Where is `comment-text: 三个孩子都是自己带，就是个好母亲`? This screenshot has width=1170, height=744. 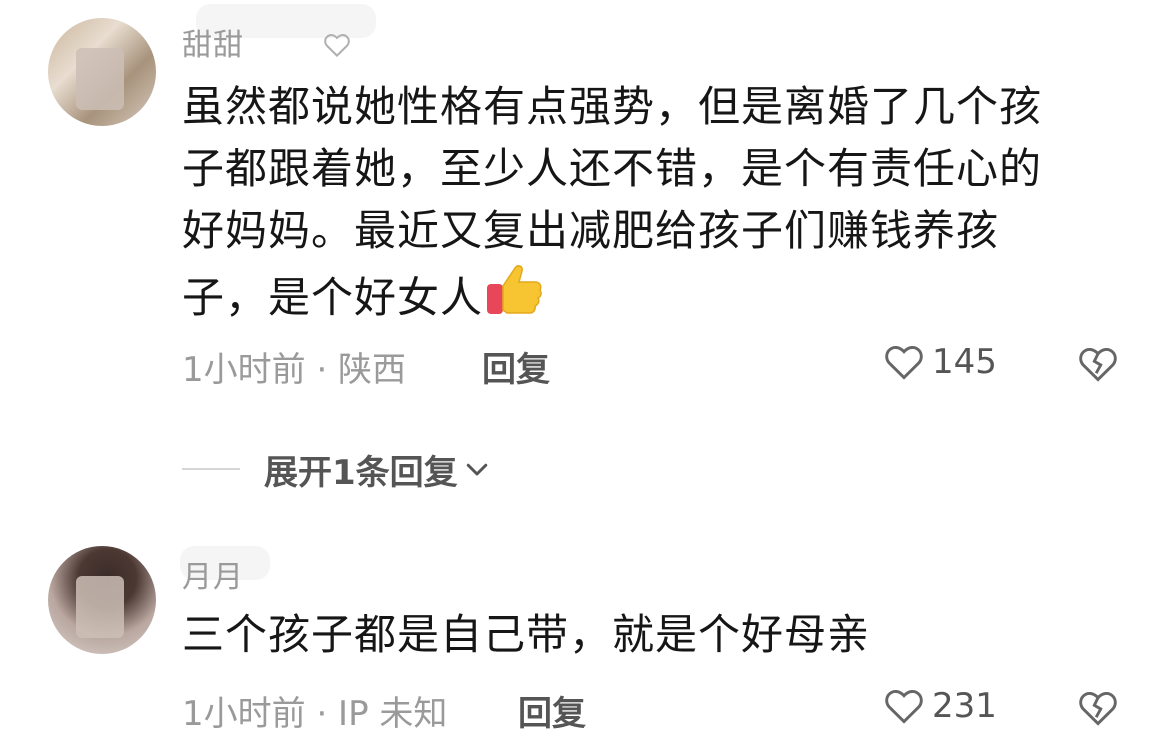
comment-text: 三个孩子都是自己带，就是个好母亲 is located at coordinates (642, 635).